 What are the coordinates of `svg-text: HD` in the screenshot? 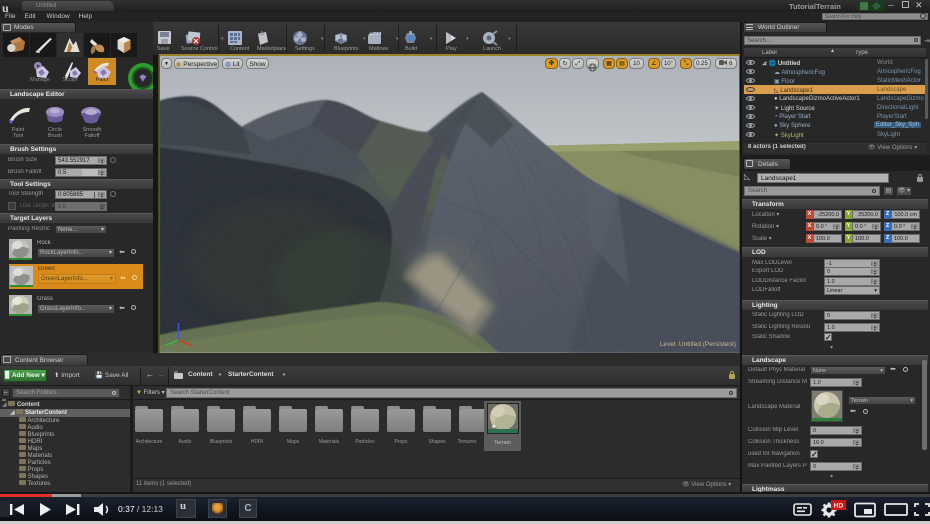 It's located at (839, 506).